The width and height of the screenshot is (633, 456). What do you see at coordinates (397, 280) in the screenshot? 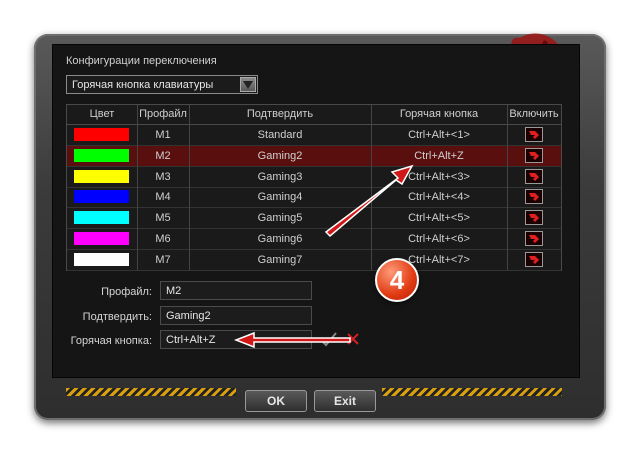
I see `step-number-badge: 4` at bounding box center [397, 280].